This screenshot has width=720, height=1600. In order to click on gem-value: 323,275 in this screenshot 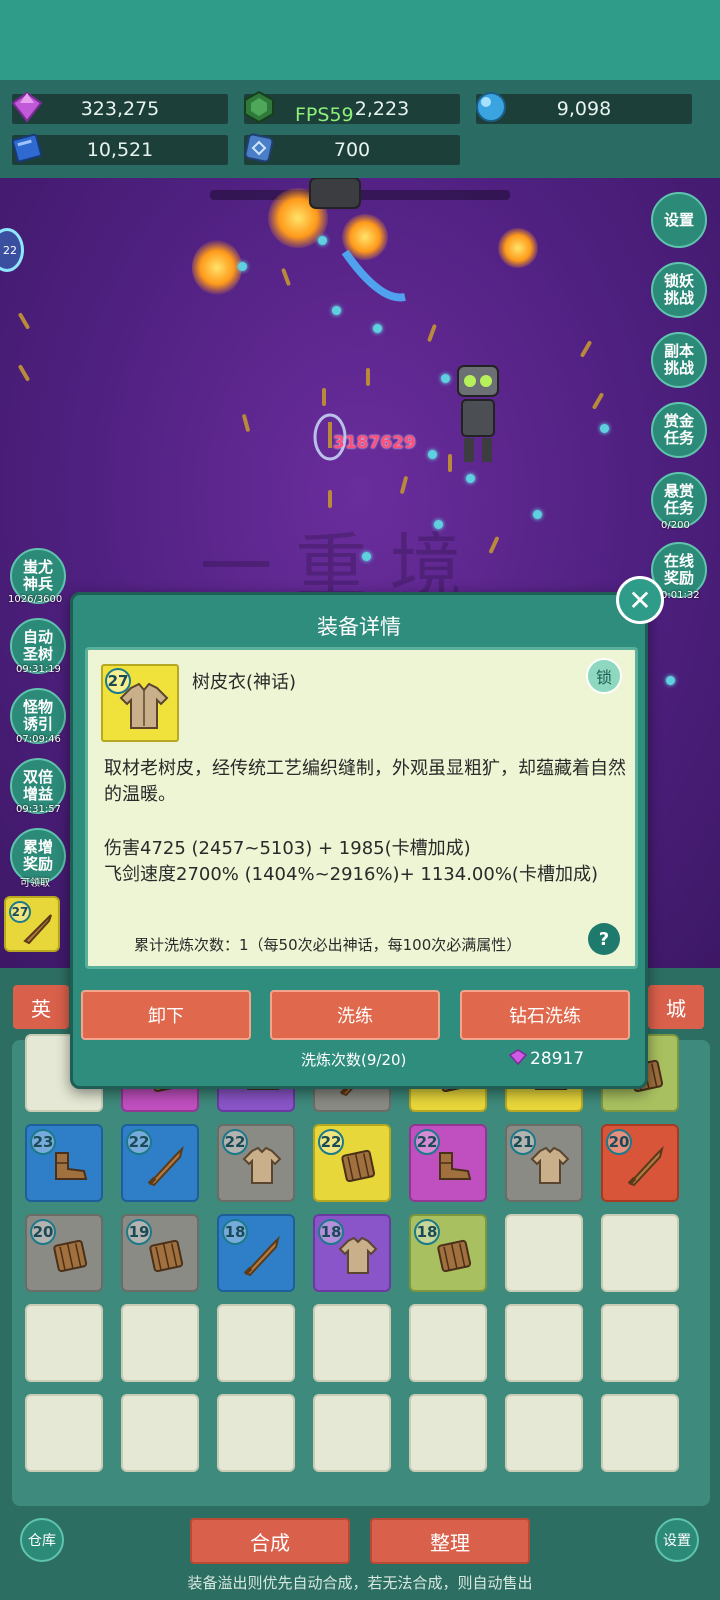, I will do `click(120, 109)`.